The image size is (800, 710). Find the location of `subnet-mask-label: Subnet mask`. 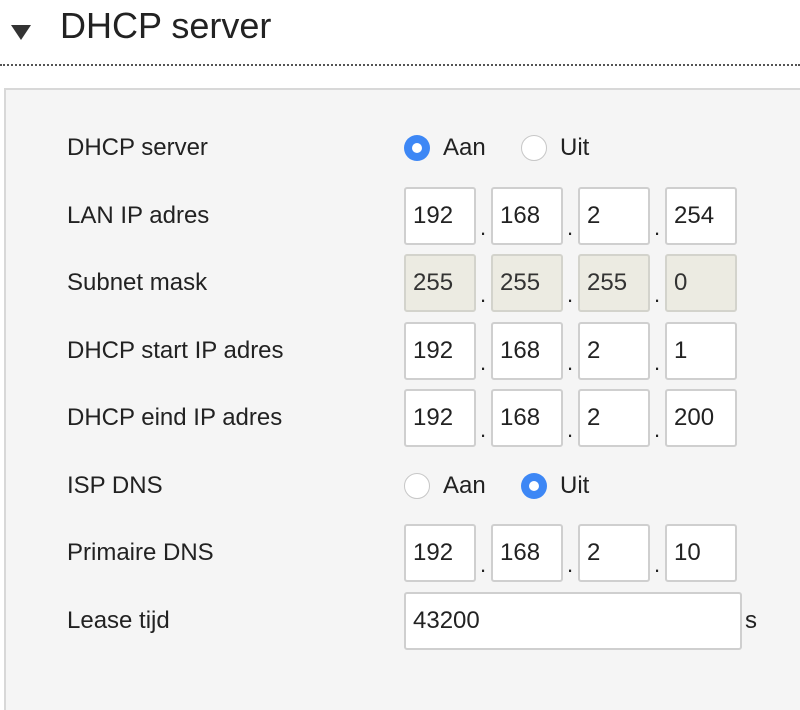

subnet-mask-label: Subnet mask is located at coordinates (137, 282).